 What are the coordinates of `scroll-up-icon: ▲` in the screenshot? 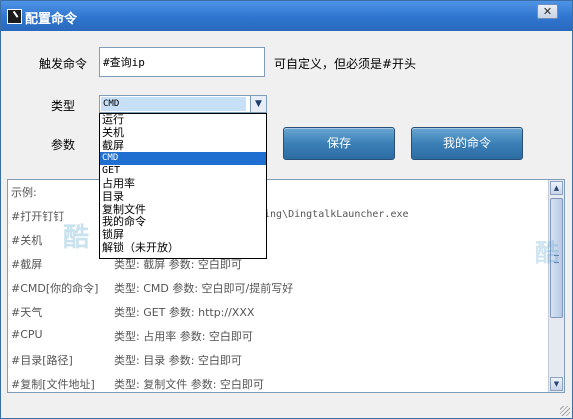 It's located at (556, 188).